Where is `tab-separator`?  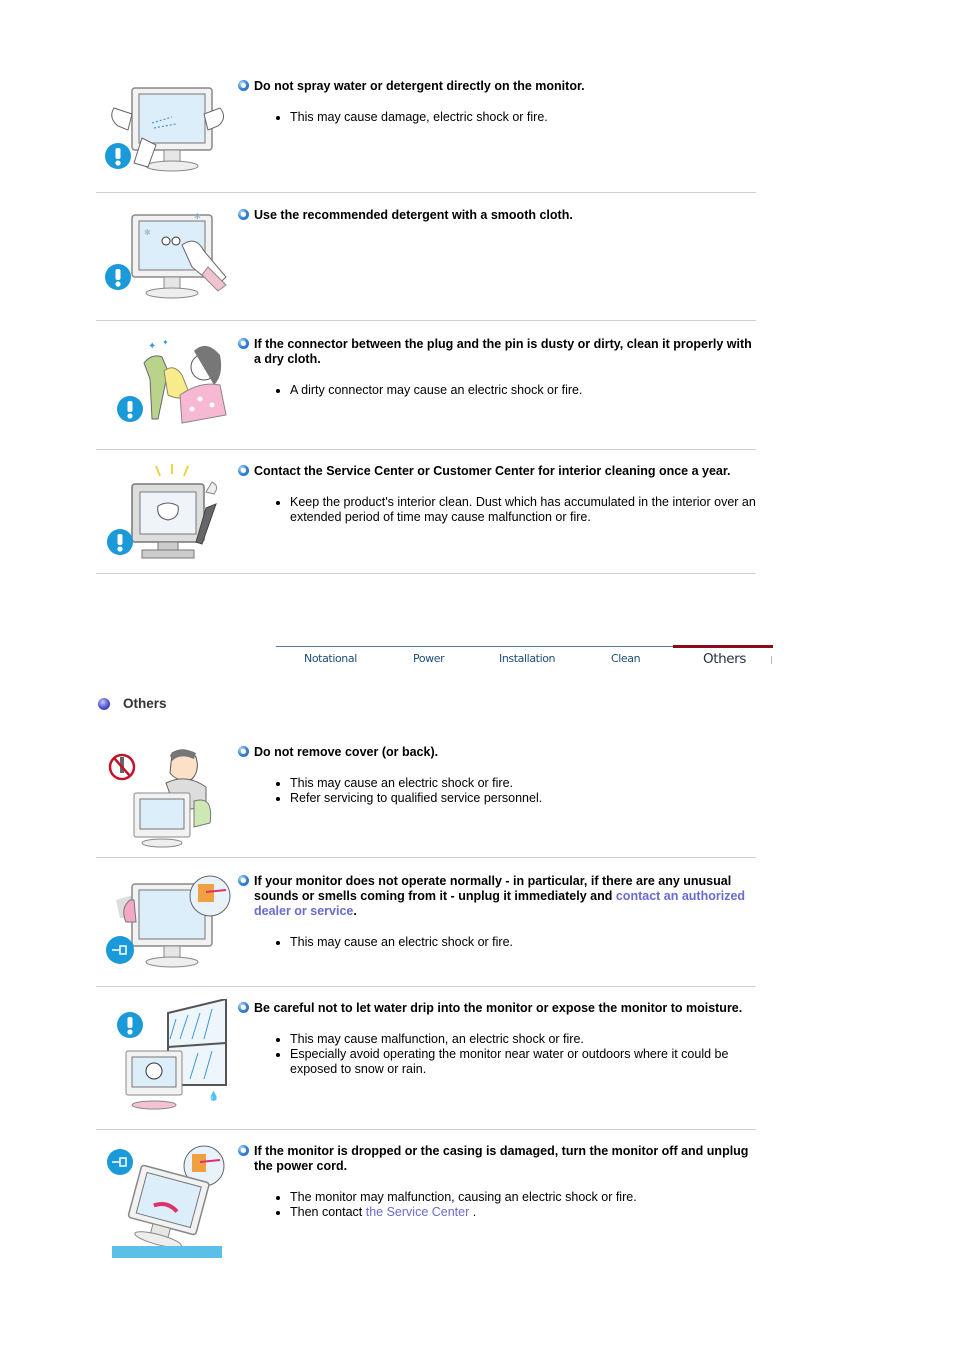 tab-separator is located at coordinates (771, 660).